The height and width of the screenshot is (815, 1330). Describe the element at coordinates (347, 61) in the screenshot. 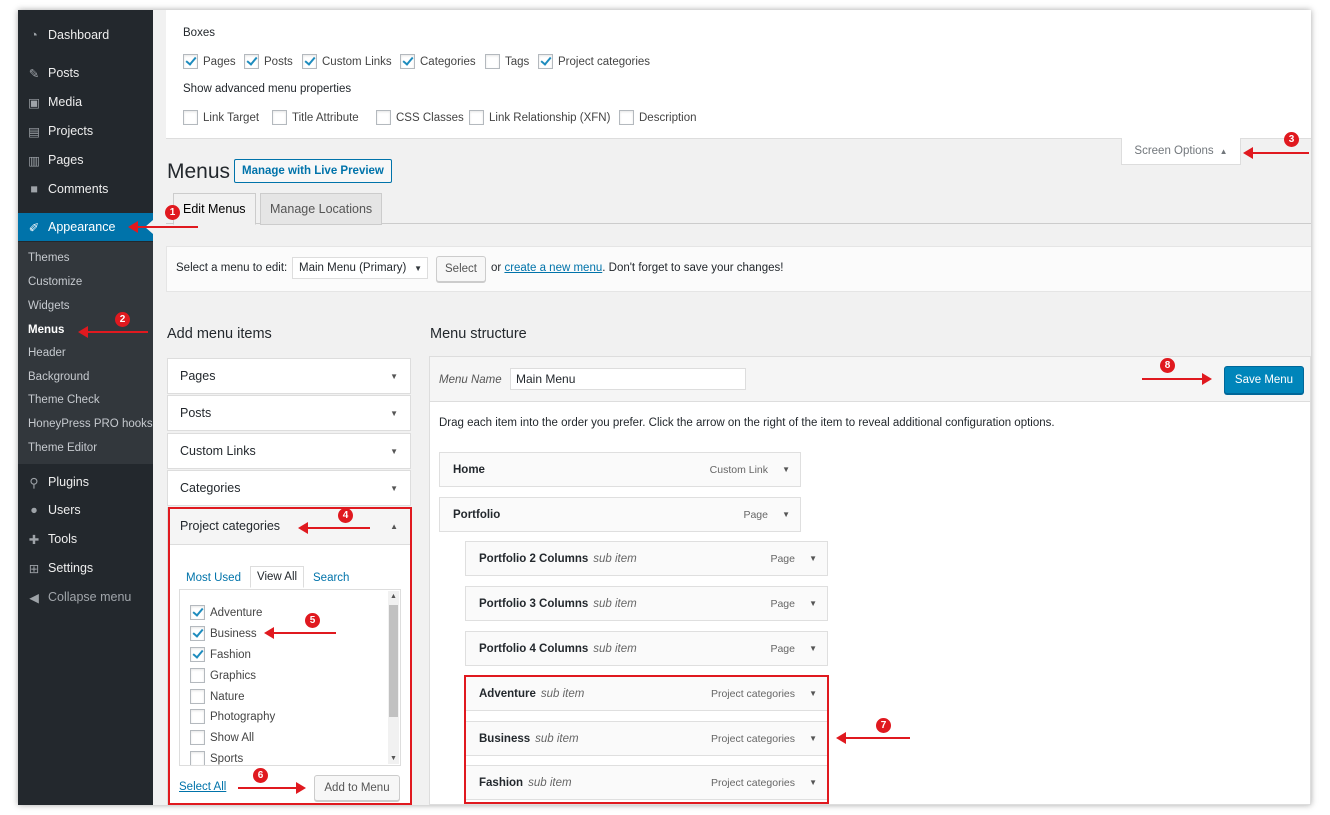

I see `box-custom-links-checkbox: Custom Links` at that location.